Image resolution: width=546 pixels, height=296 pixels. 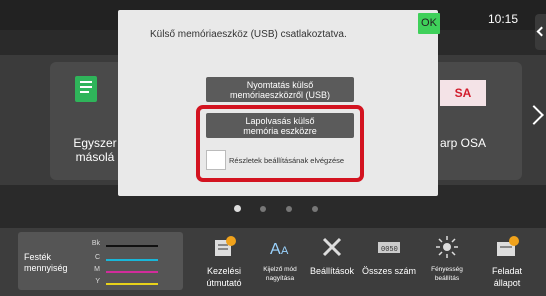 What do you see at coordinates (224, 249) in the screenshot?
I see `manual-icon` at bounding box center [224, 249].